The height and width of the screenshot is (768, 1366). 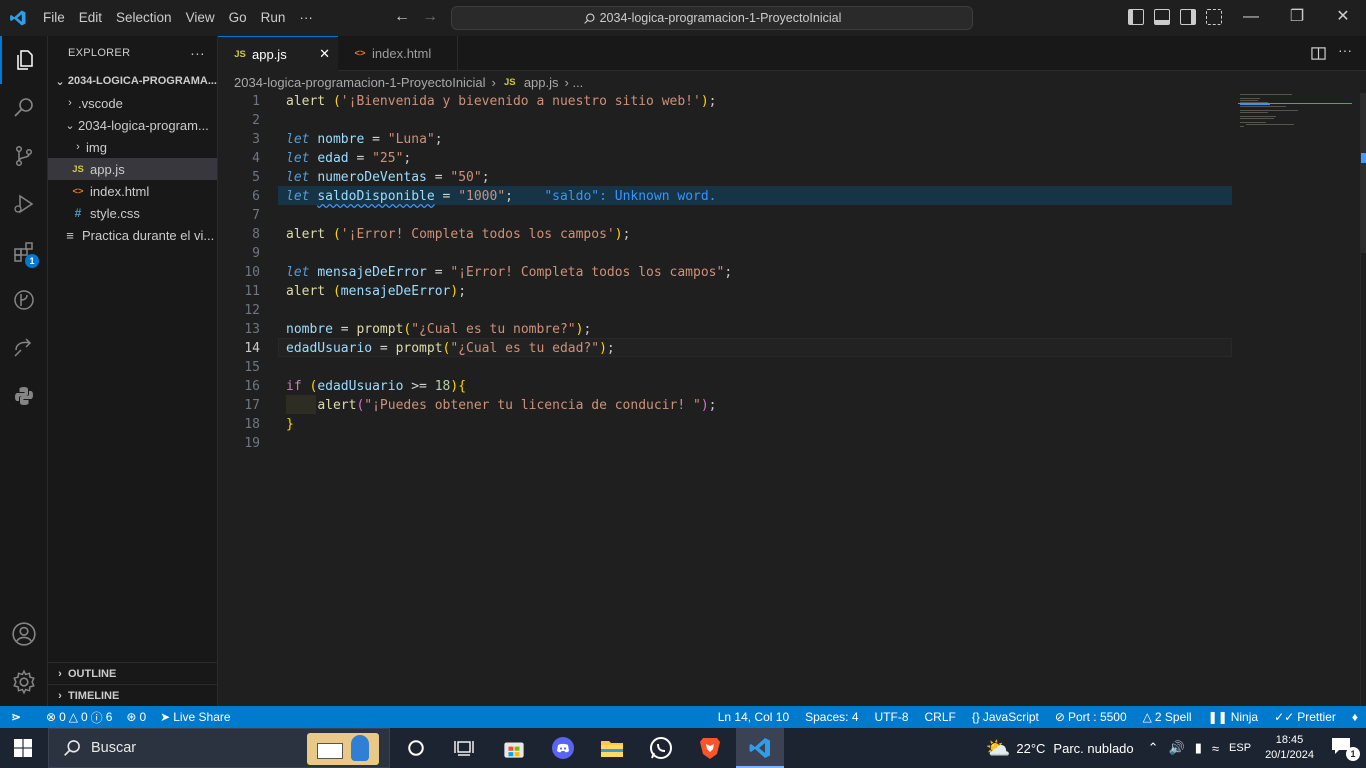 I want to click on remote-indicator-icon: ⋗, so click(x=16, y=717).